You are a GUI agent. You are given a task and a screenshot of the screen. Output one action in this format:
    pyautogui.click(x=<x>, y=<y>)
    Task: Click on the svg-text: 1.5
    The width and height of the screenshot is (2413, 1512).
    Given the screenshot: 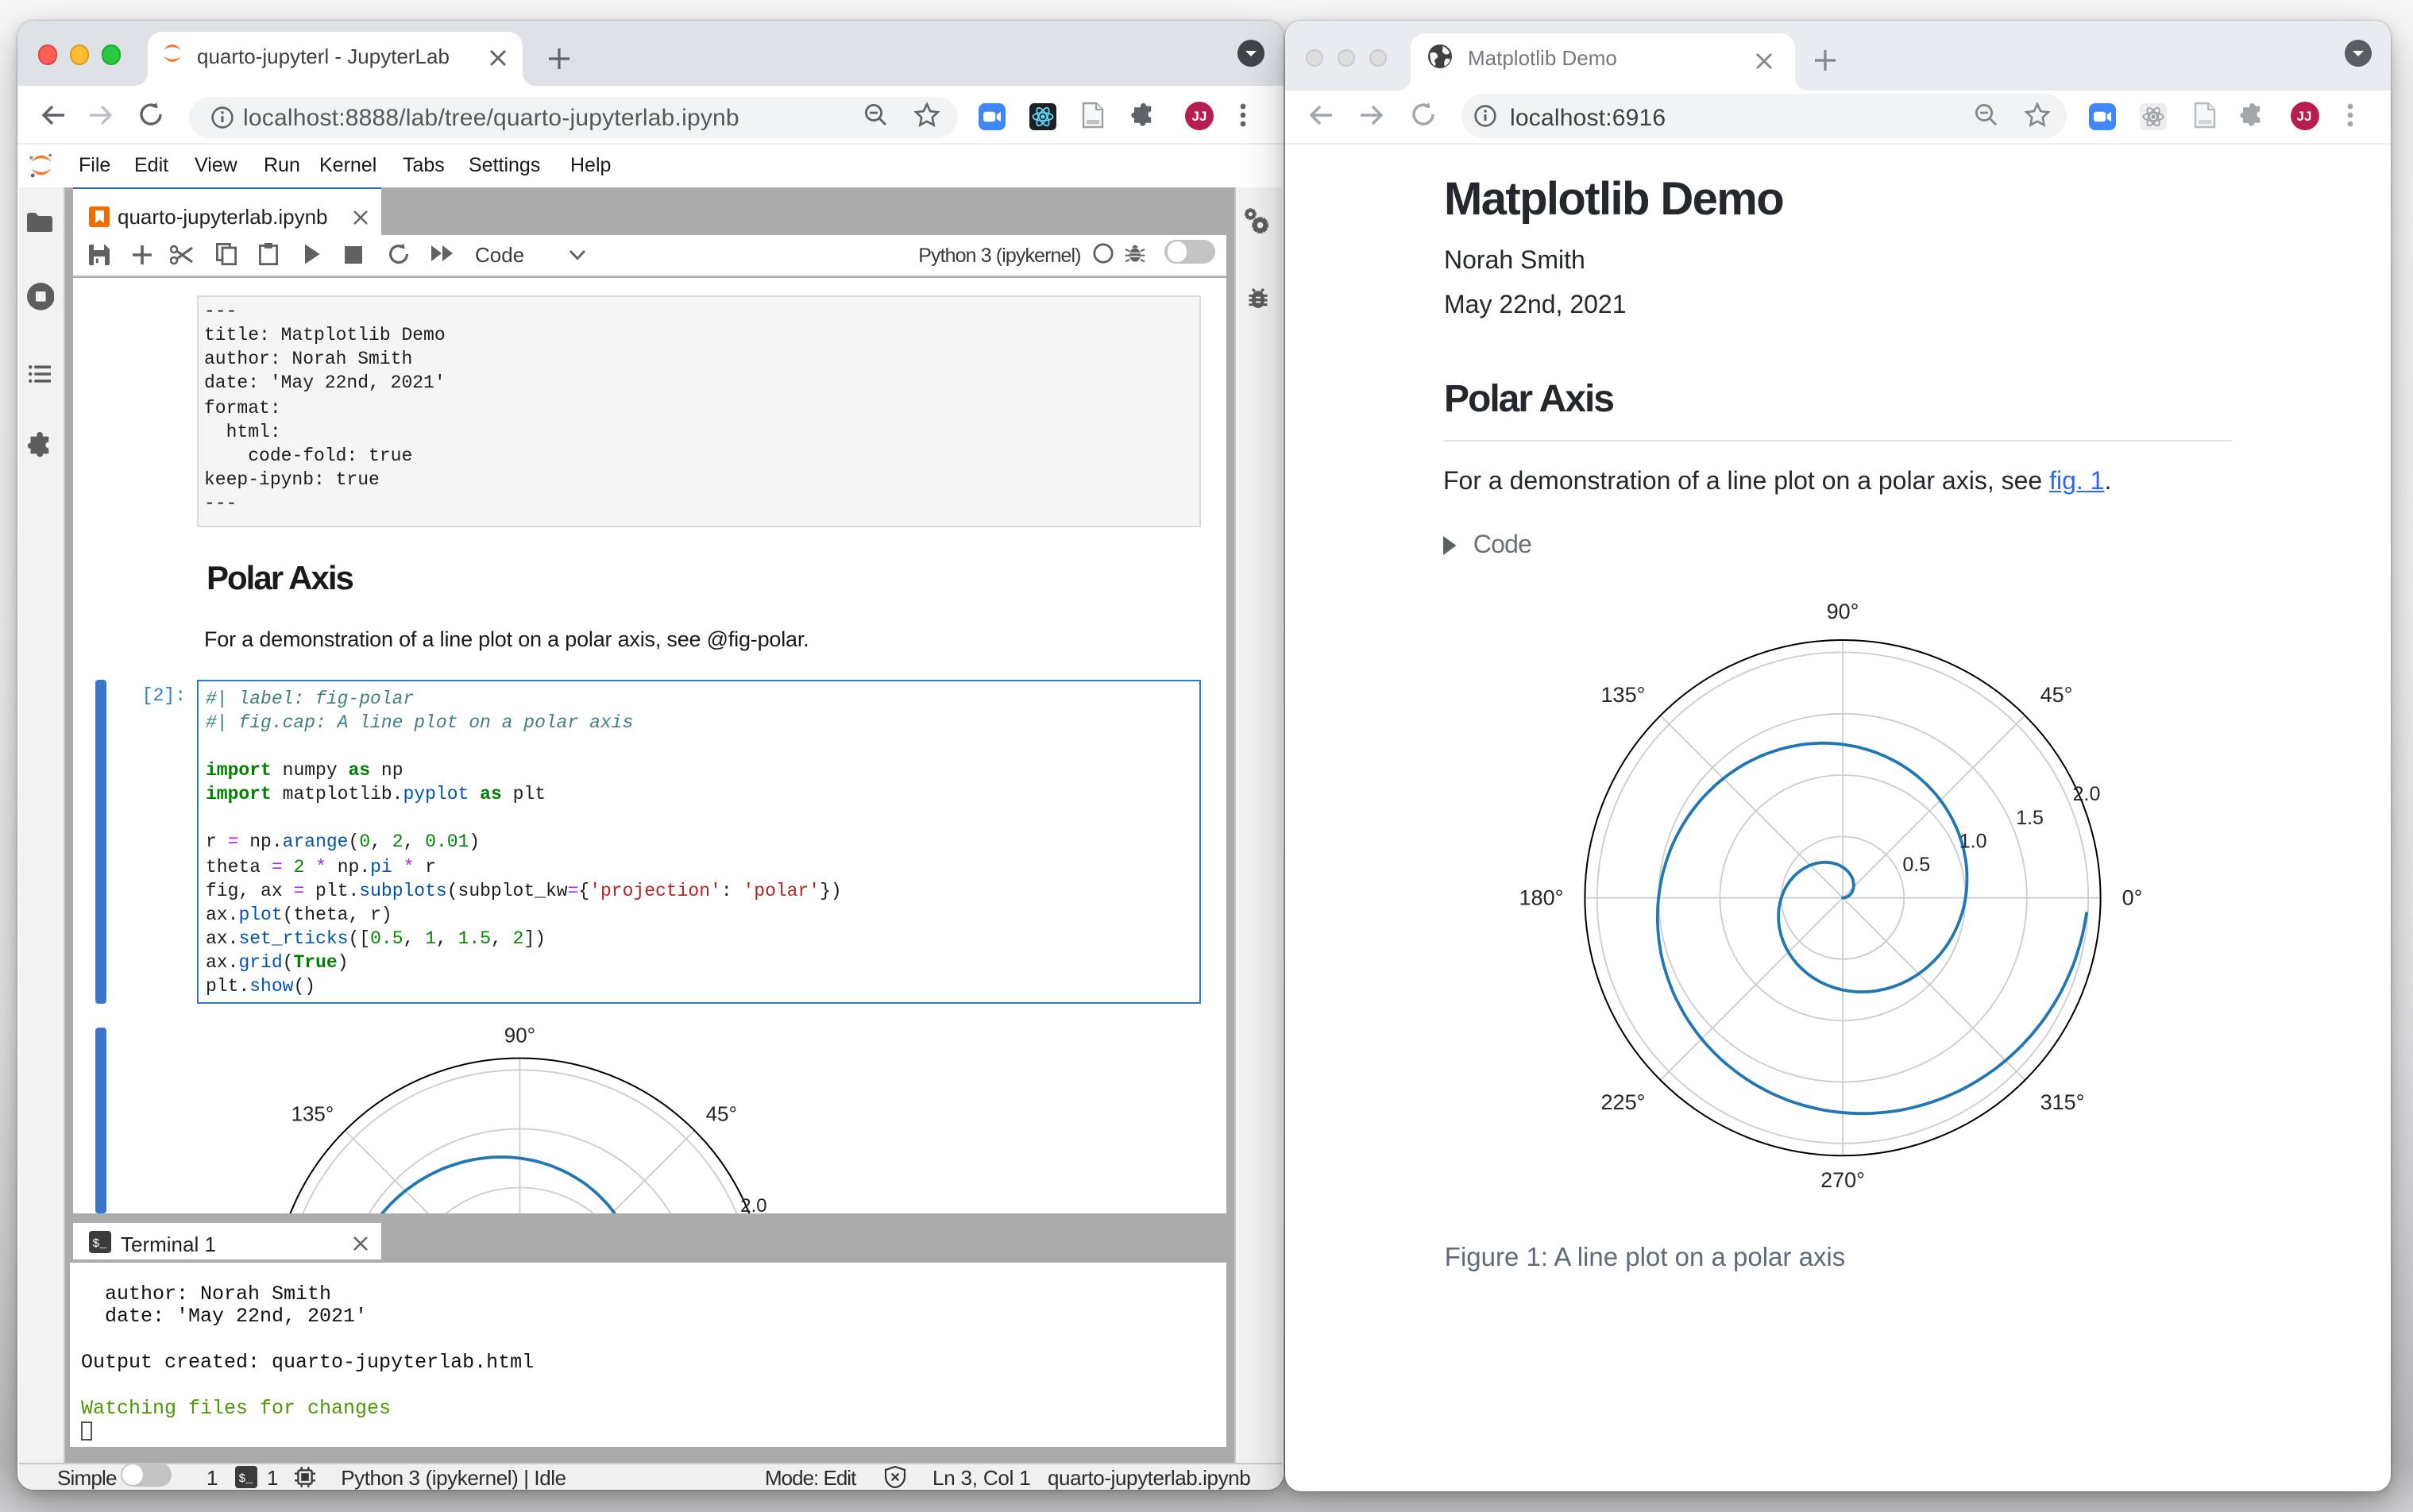 What is the action you would take?
    pyautogui.click(x=2030, y=818)
    